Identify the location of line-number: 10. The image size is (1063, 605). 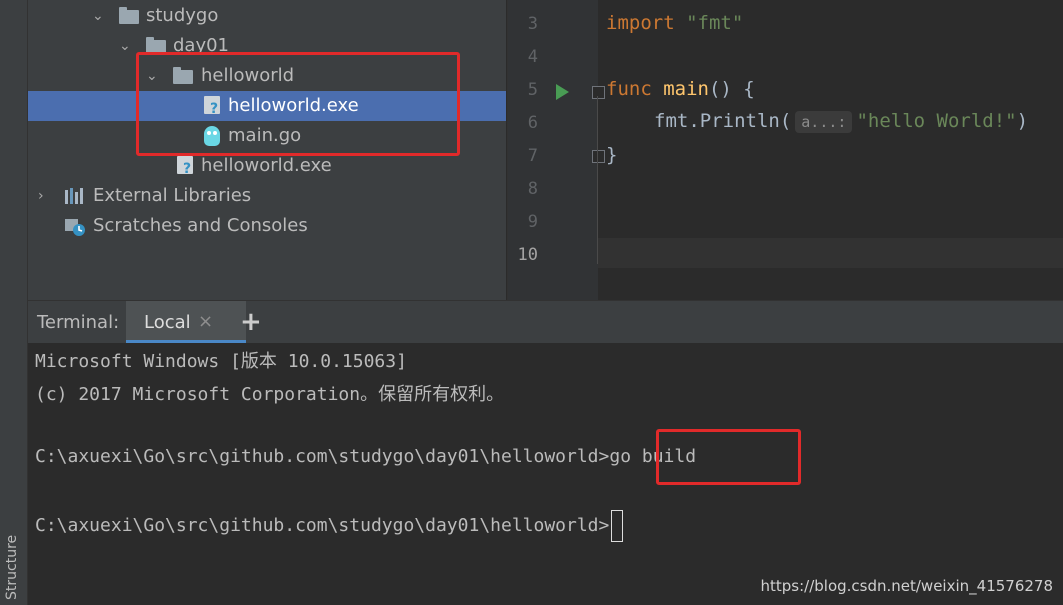
(527, 255).